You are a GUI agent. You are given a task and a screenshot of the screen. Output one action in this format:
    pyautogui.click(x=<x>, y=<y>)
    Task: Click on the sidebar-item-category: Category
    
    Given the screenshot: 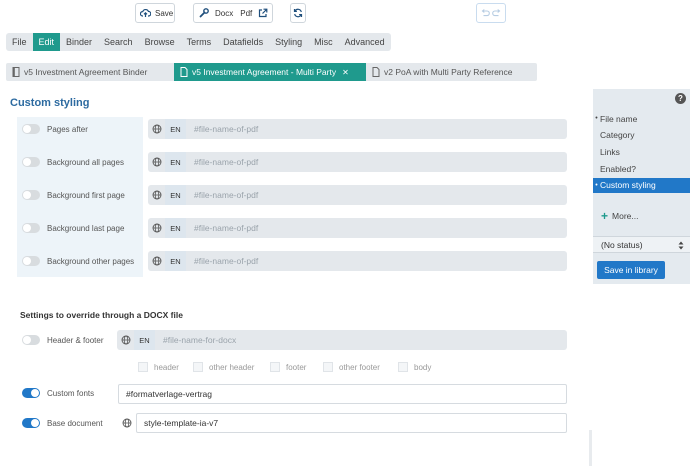 What is the action you would take?
    pyautogui.click(x=641, y=135)
    